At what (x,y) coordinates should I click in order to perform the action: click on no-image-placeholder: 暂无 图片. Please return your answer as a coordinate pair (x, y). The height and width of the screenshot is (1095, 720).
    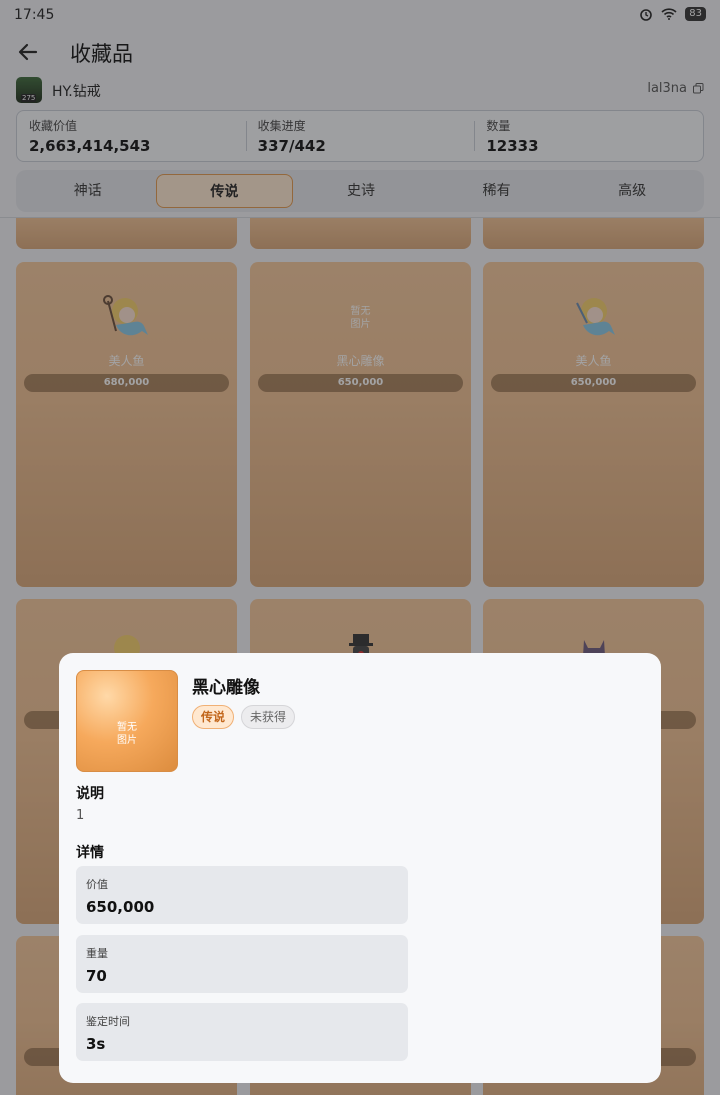
    Looking at the image, I should click on (127, 734).